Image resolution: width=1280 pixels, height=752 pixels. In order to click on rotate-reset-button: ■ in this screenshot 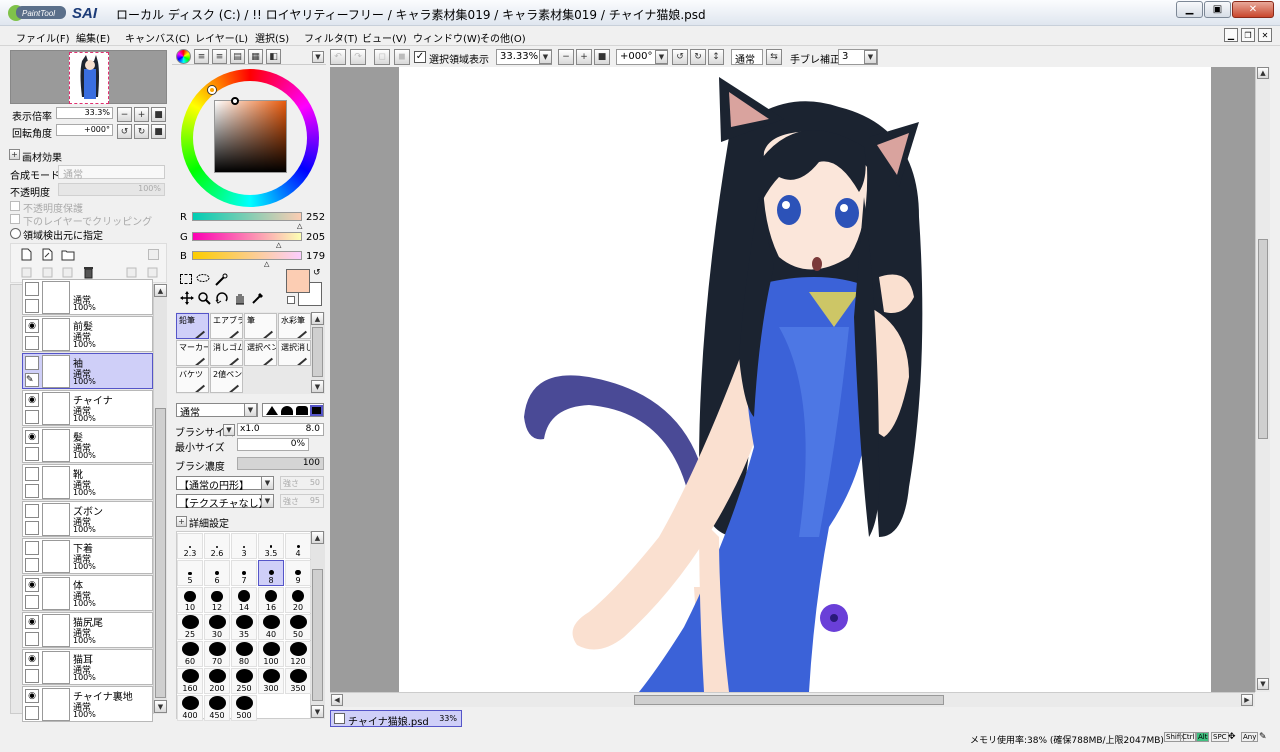, I will do `click(158, 131)`.